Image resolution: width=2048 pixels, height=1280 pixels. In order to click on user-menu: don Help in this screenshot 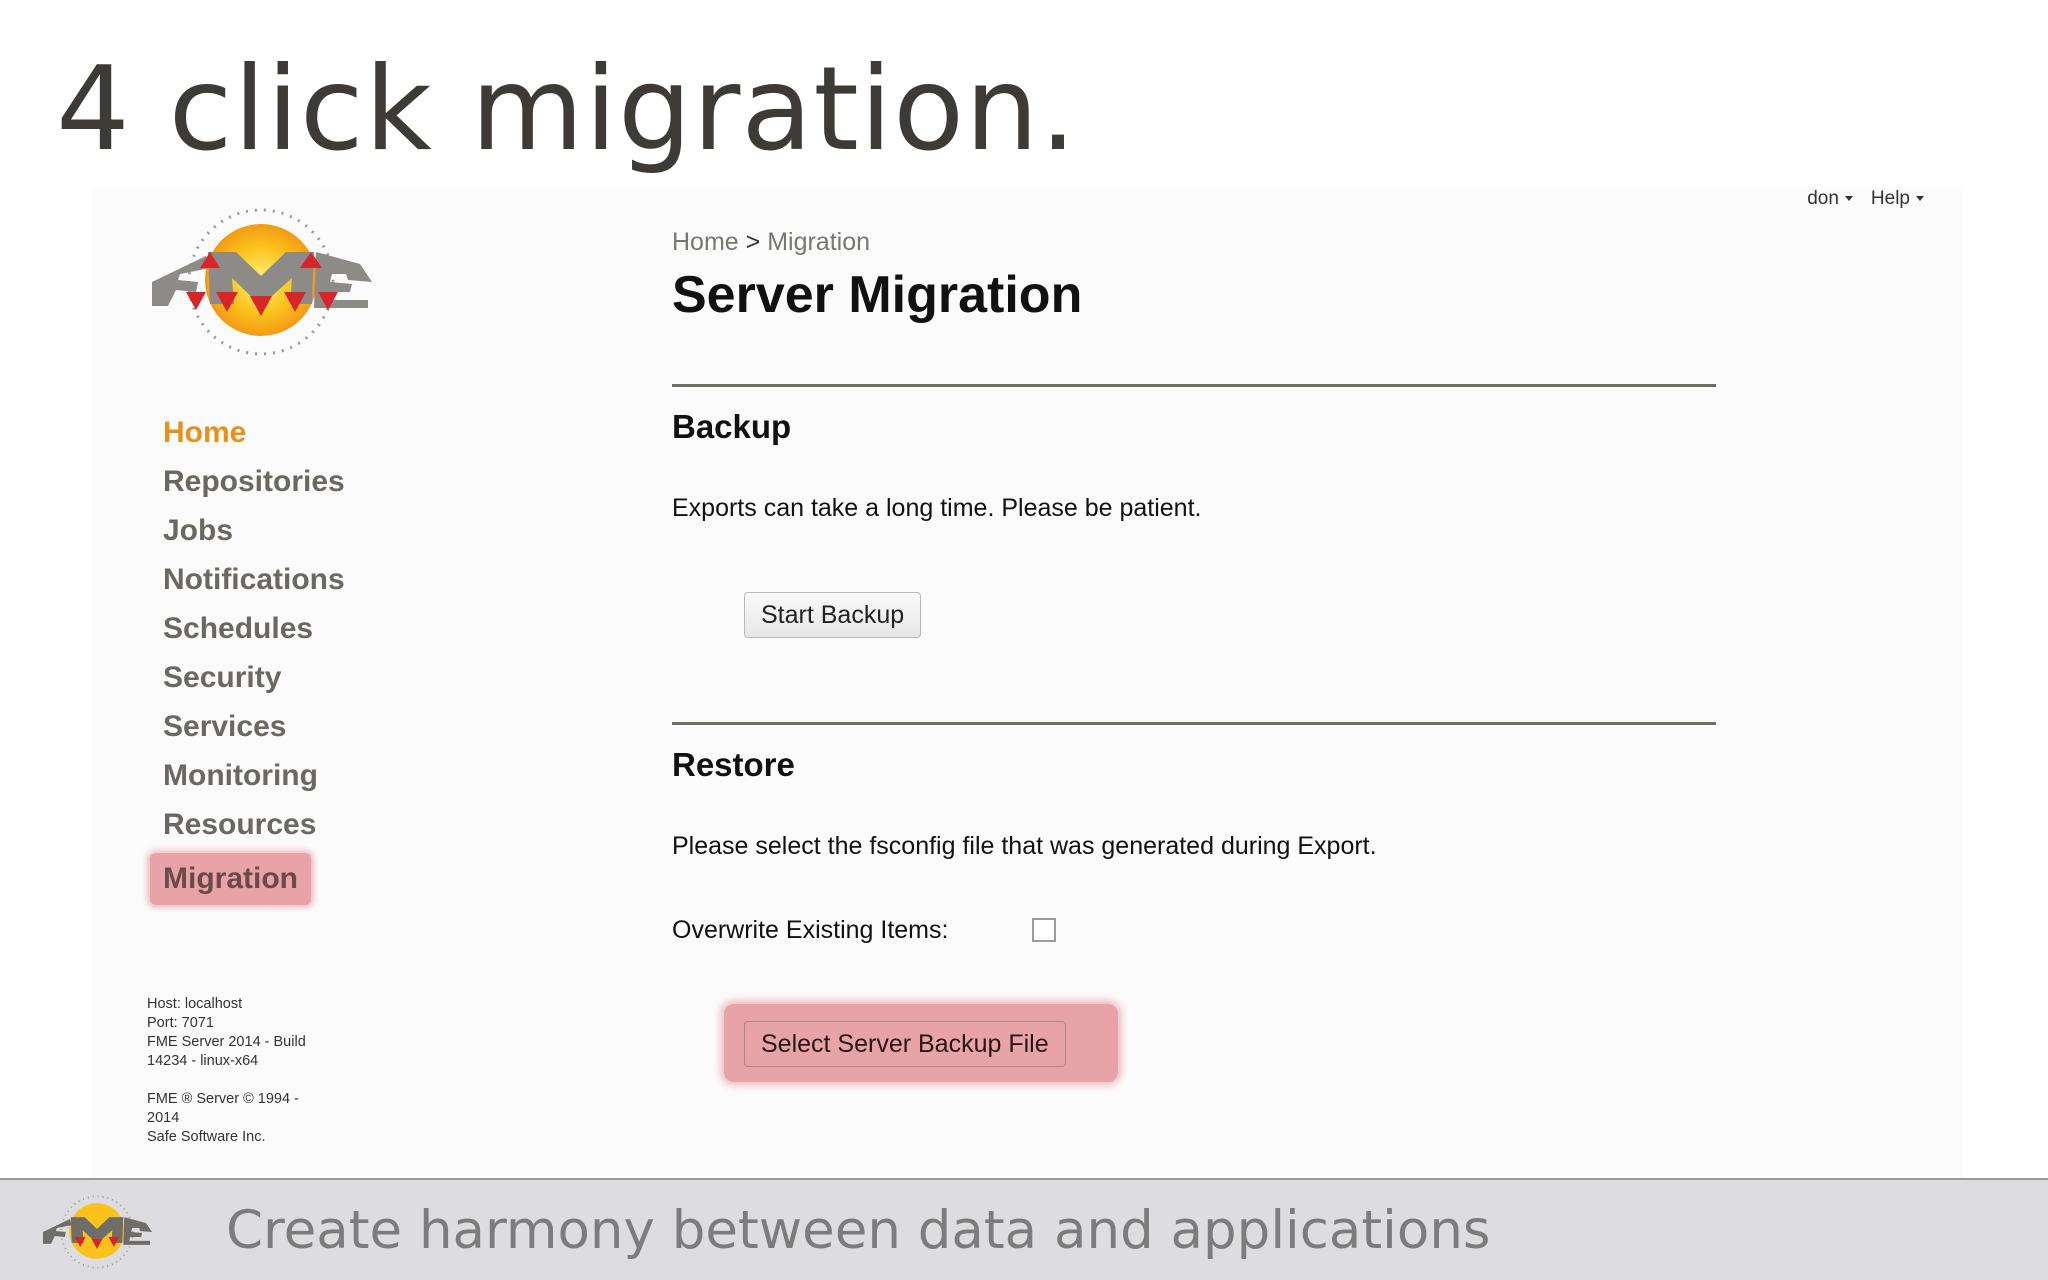, I will do `click(1865, 199)`.